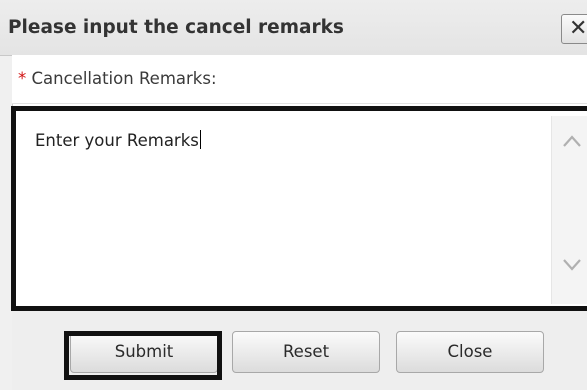  Describe the element at coordinates (572, 264) in the screenshot. I see `chevron-down-icon` at that location.